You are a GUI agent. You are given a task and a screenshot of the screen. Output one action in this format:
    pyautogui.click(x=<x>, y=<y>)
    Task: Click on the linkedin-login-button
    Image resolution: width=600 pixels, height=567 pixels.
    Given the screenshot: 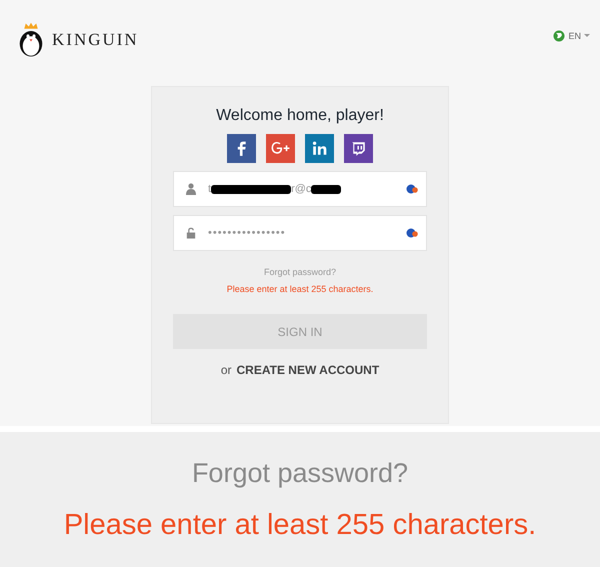 What is the action you would take?
    pyautogui.click(x=319, y=148)
    